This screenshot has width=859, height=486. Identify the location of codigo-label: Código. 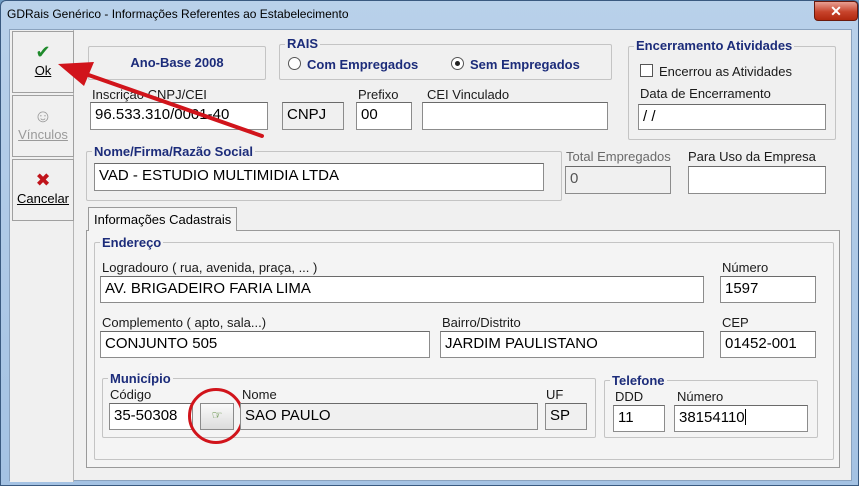
(131, 394).